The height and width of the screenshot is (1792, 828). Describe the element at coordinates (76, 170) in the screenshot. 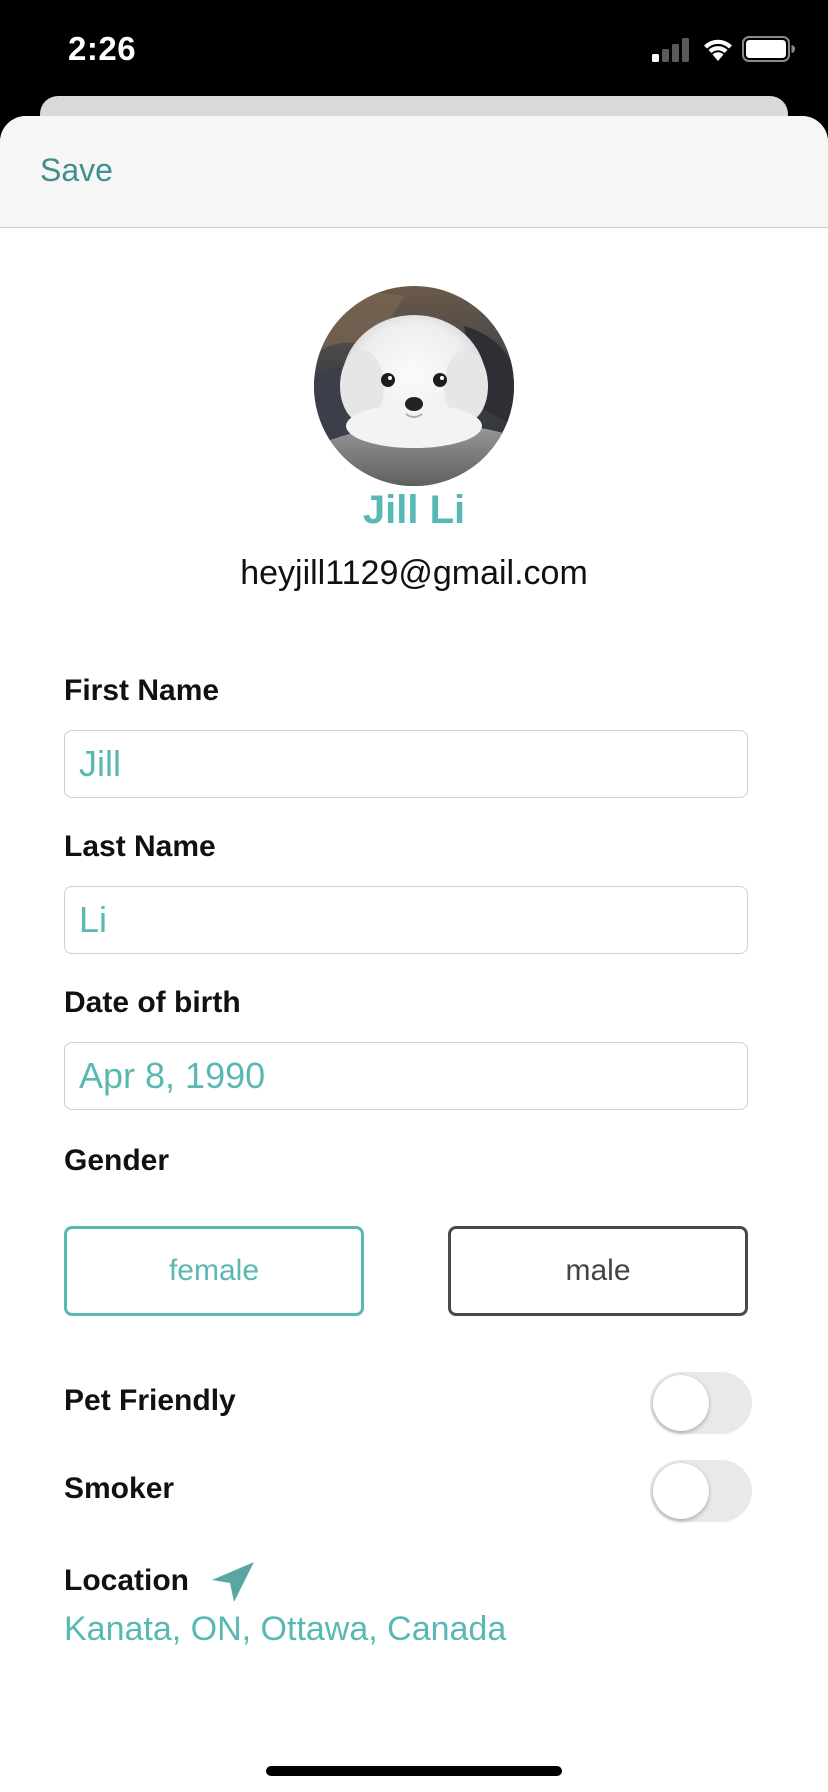

I see `save-button: Save` at that location.